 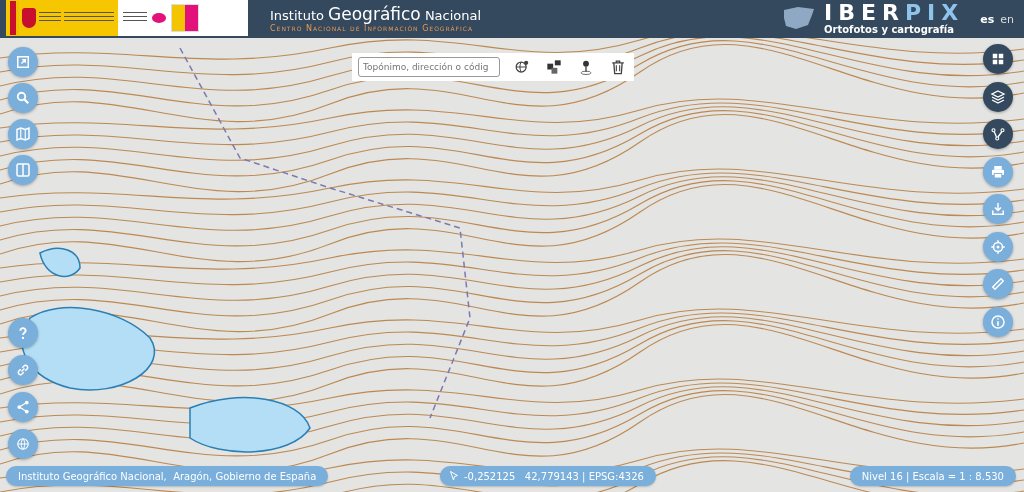 I want to click on crest-icon, so click(x=29, y=18).